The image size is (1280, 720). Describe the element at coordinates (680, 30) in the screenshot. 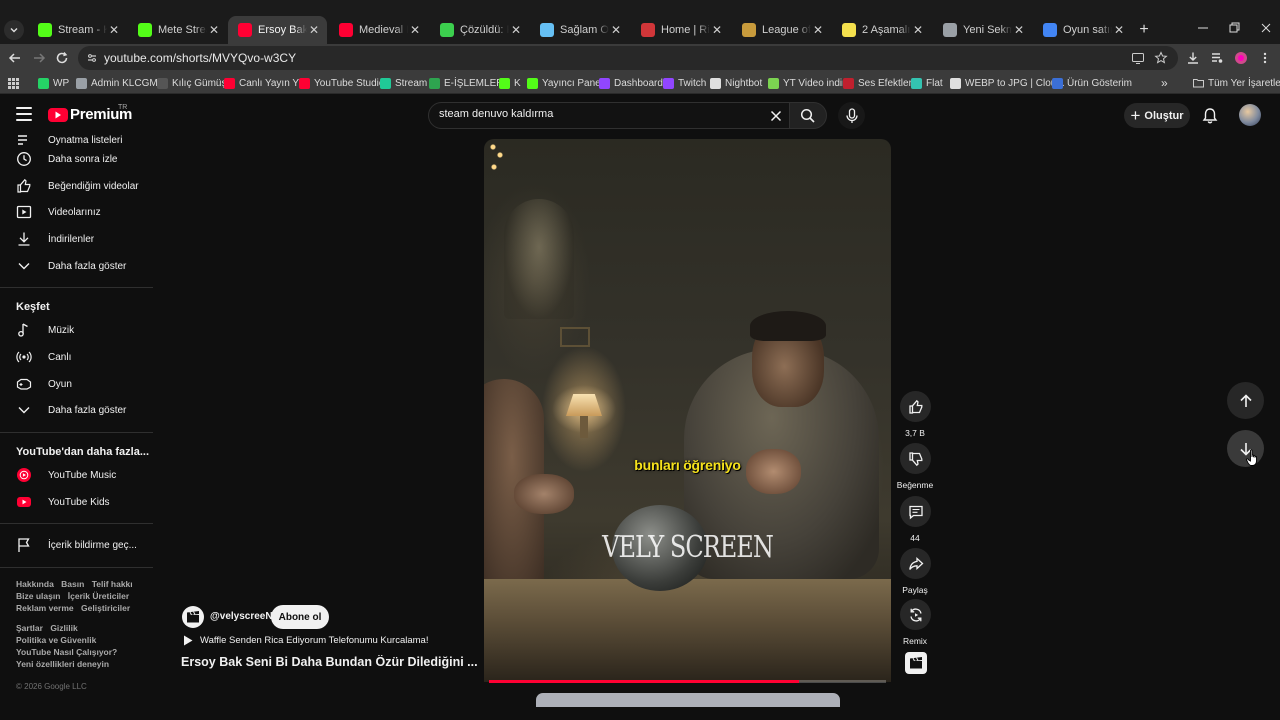

I see `browser-tab: Home | Riot Ga✕` at that location.